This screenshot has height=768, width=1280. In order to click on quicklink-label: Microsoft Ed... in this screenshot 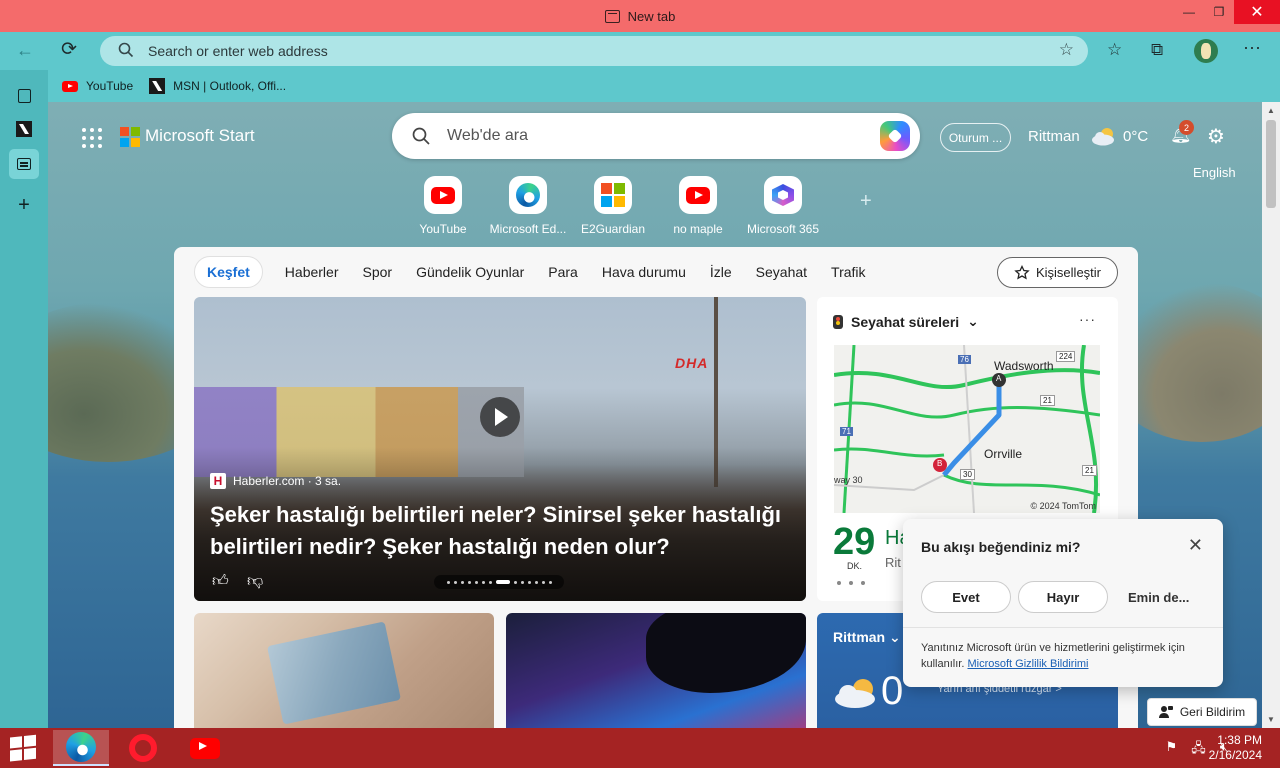, I will do `click(528, 229)`.